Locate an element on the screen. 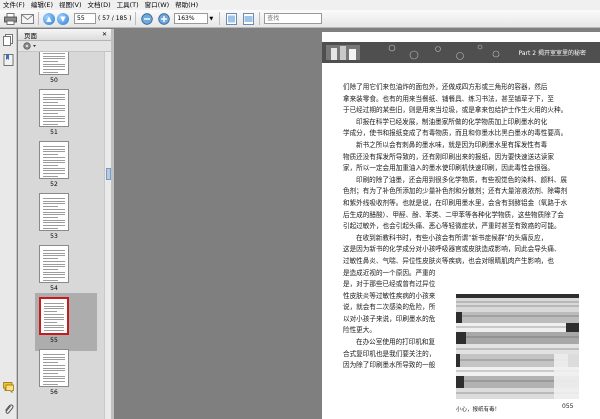  menu-document: 文档(D) is located at coordinates (100, 5).